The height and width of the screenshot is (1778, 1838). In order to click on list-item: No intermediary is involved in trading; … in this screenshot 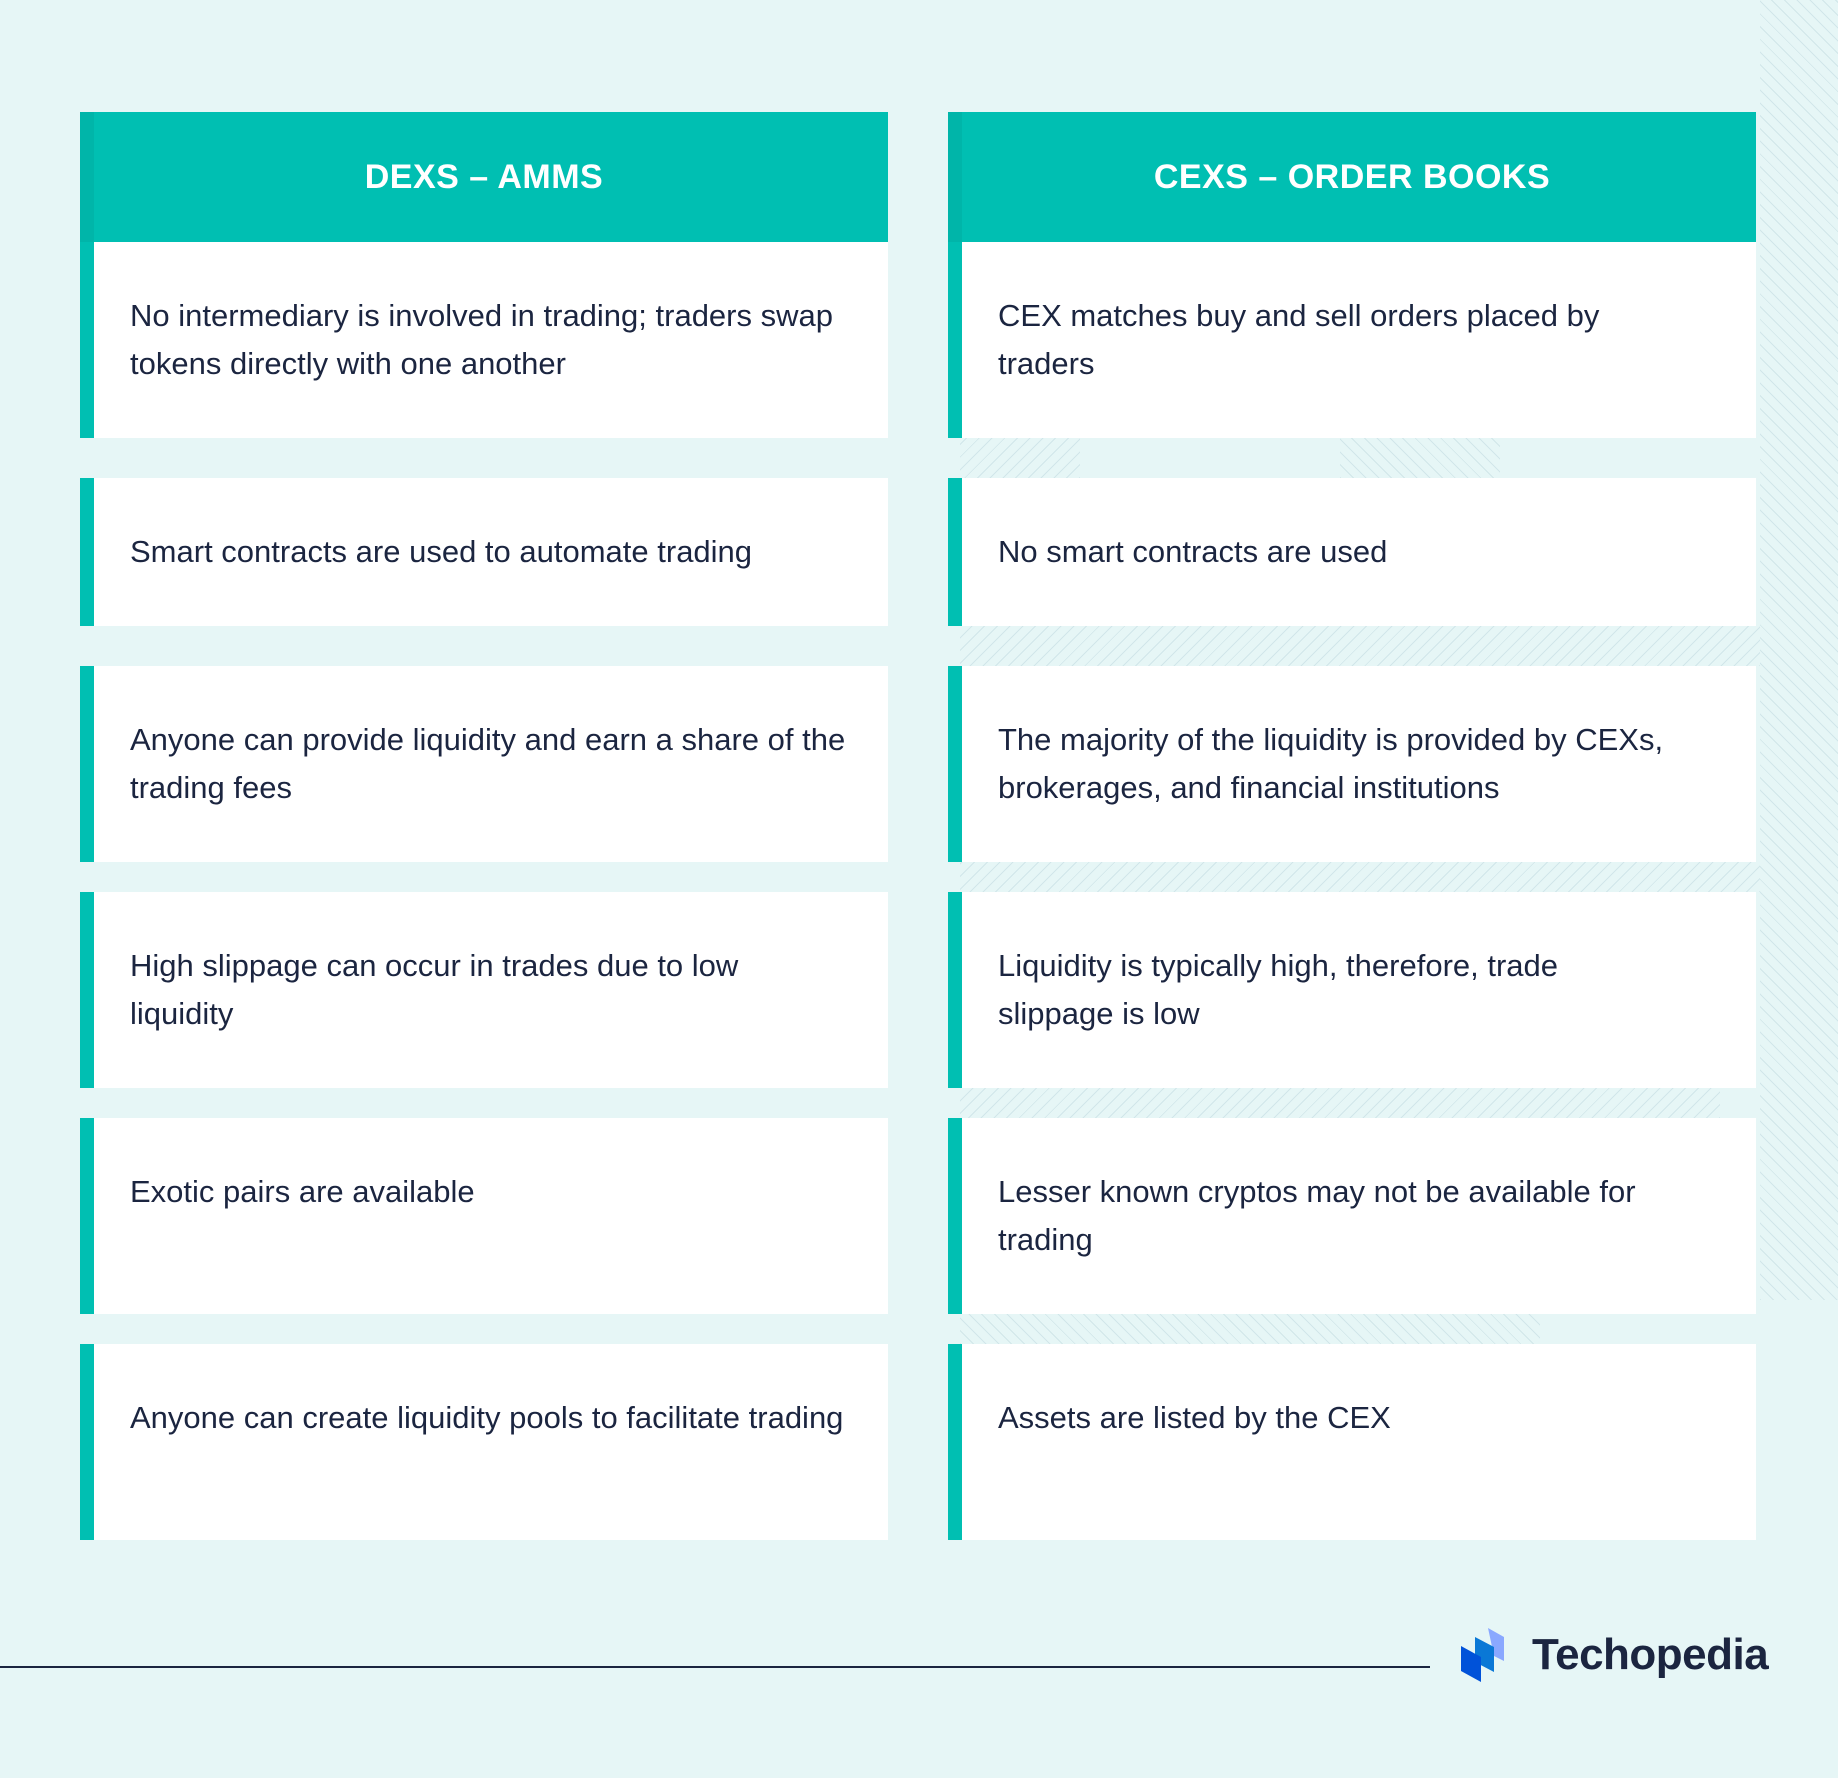, I will do `click(484, 340)`.